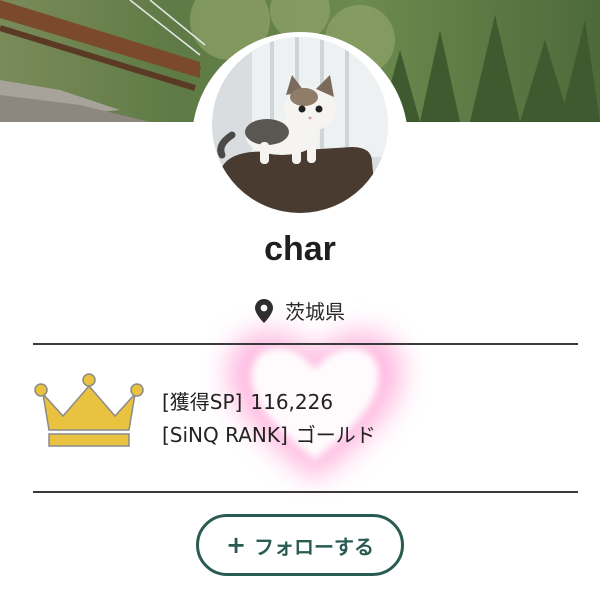 This screenshot has height=600, width=600. I want to click on avatar, so click(300, 125).